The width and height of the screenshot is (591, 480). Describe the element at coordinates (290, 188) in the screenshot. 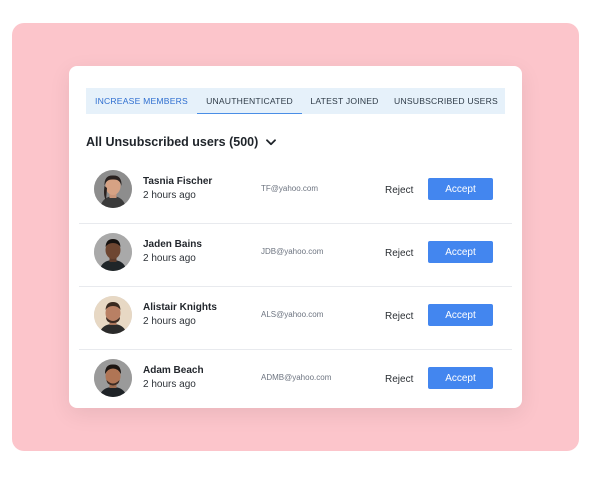

I see `user-email: TF@yahoo.com` at that location.